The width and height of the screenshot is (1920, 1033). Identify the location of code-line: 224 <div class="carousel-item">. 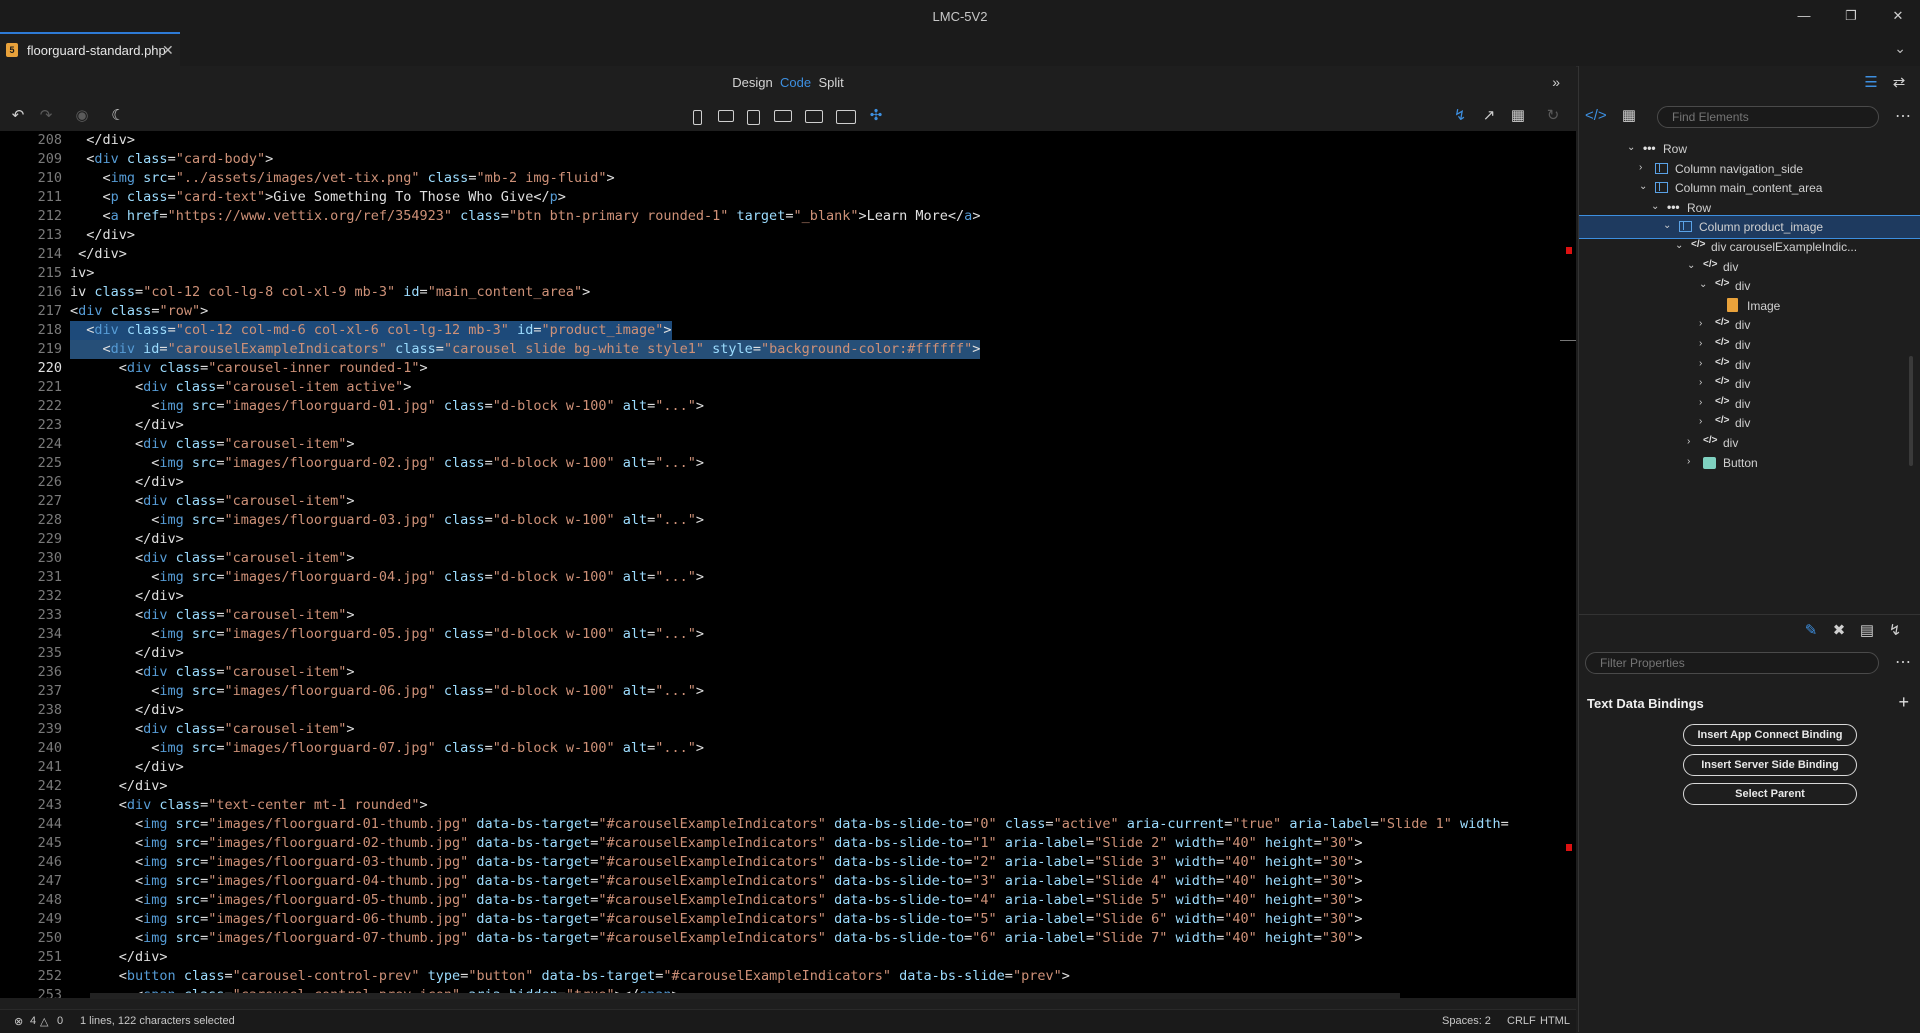
(788, 444).